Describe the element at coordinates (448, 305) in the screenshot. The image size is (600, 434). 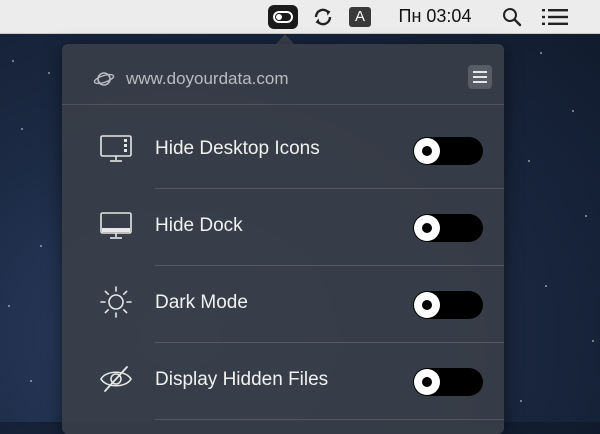
I see `dark-mode-toggle` at that location.